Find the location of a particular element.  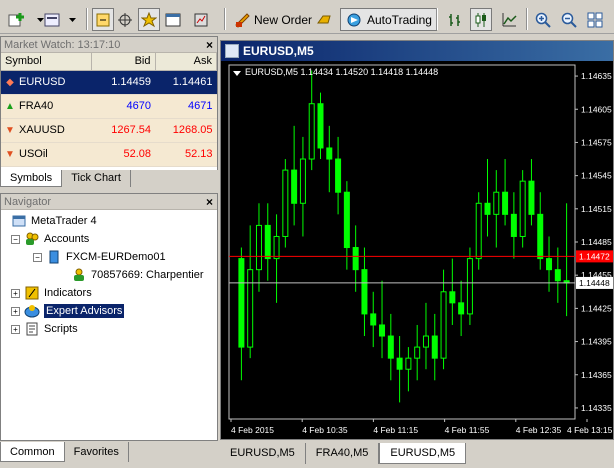

tree-node-account: 70857669: Charpentier is located at coordinates (137, 275).